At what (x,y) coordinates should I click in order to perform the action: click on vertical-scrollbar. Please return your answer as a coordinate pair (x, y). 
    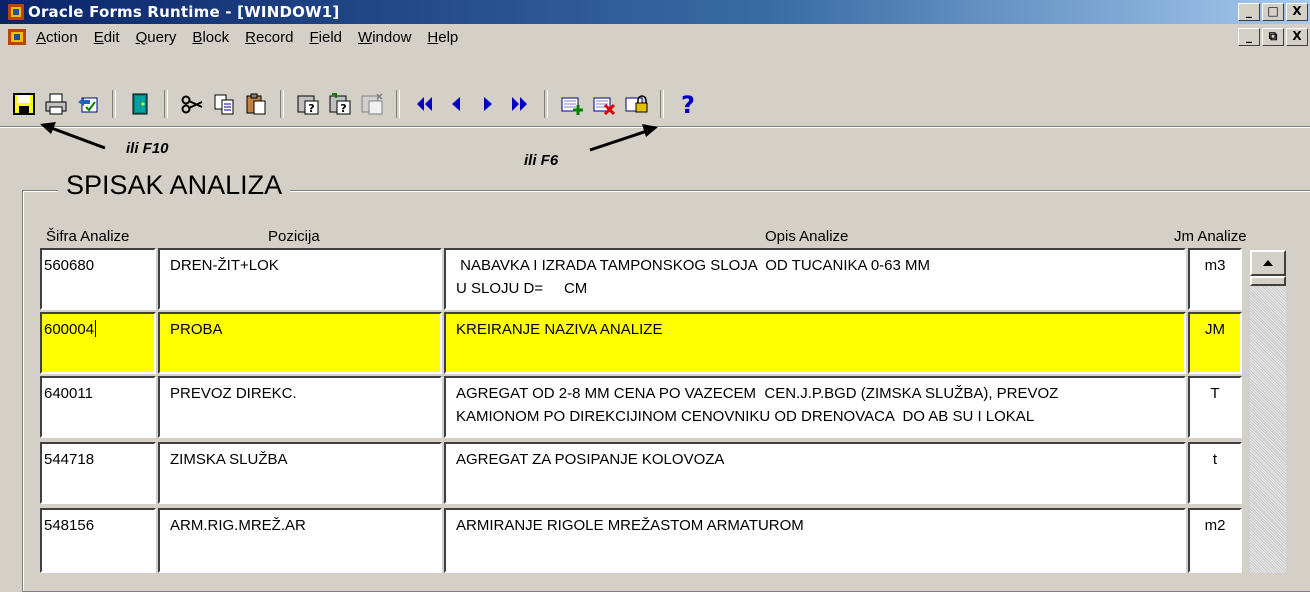
    Looking at the image, I should click on (1268, 411).